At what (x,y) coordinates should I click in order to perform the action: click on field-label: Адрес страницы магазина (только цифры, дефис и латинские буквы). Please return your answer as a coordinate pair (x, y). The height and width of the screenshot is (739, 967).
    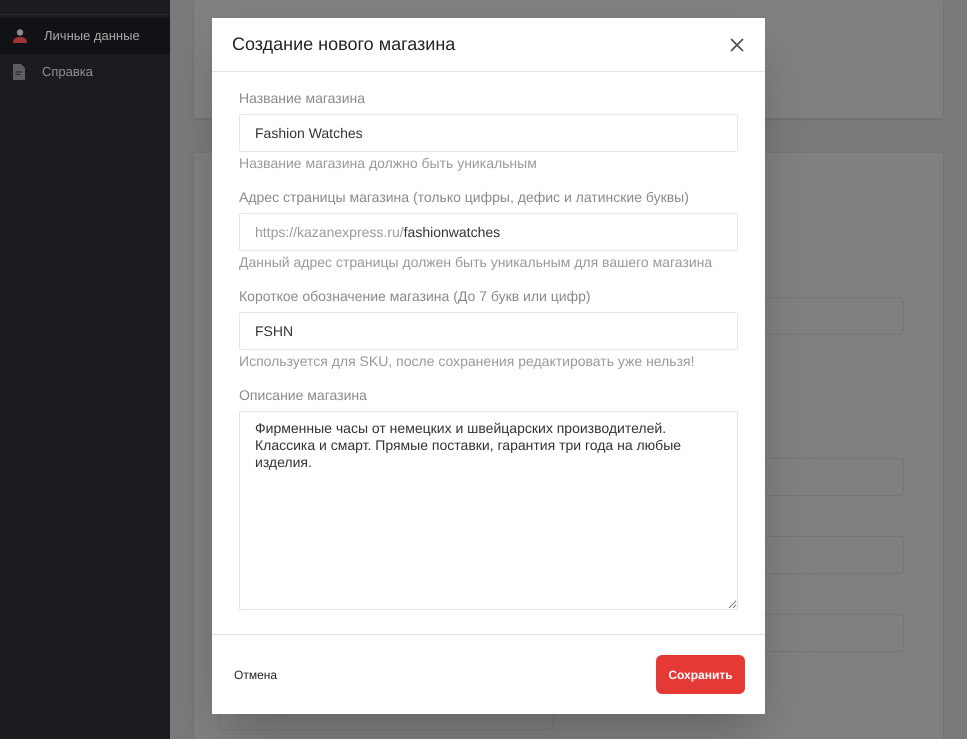
    Looking at the image, I should click on (464, 197).